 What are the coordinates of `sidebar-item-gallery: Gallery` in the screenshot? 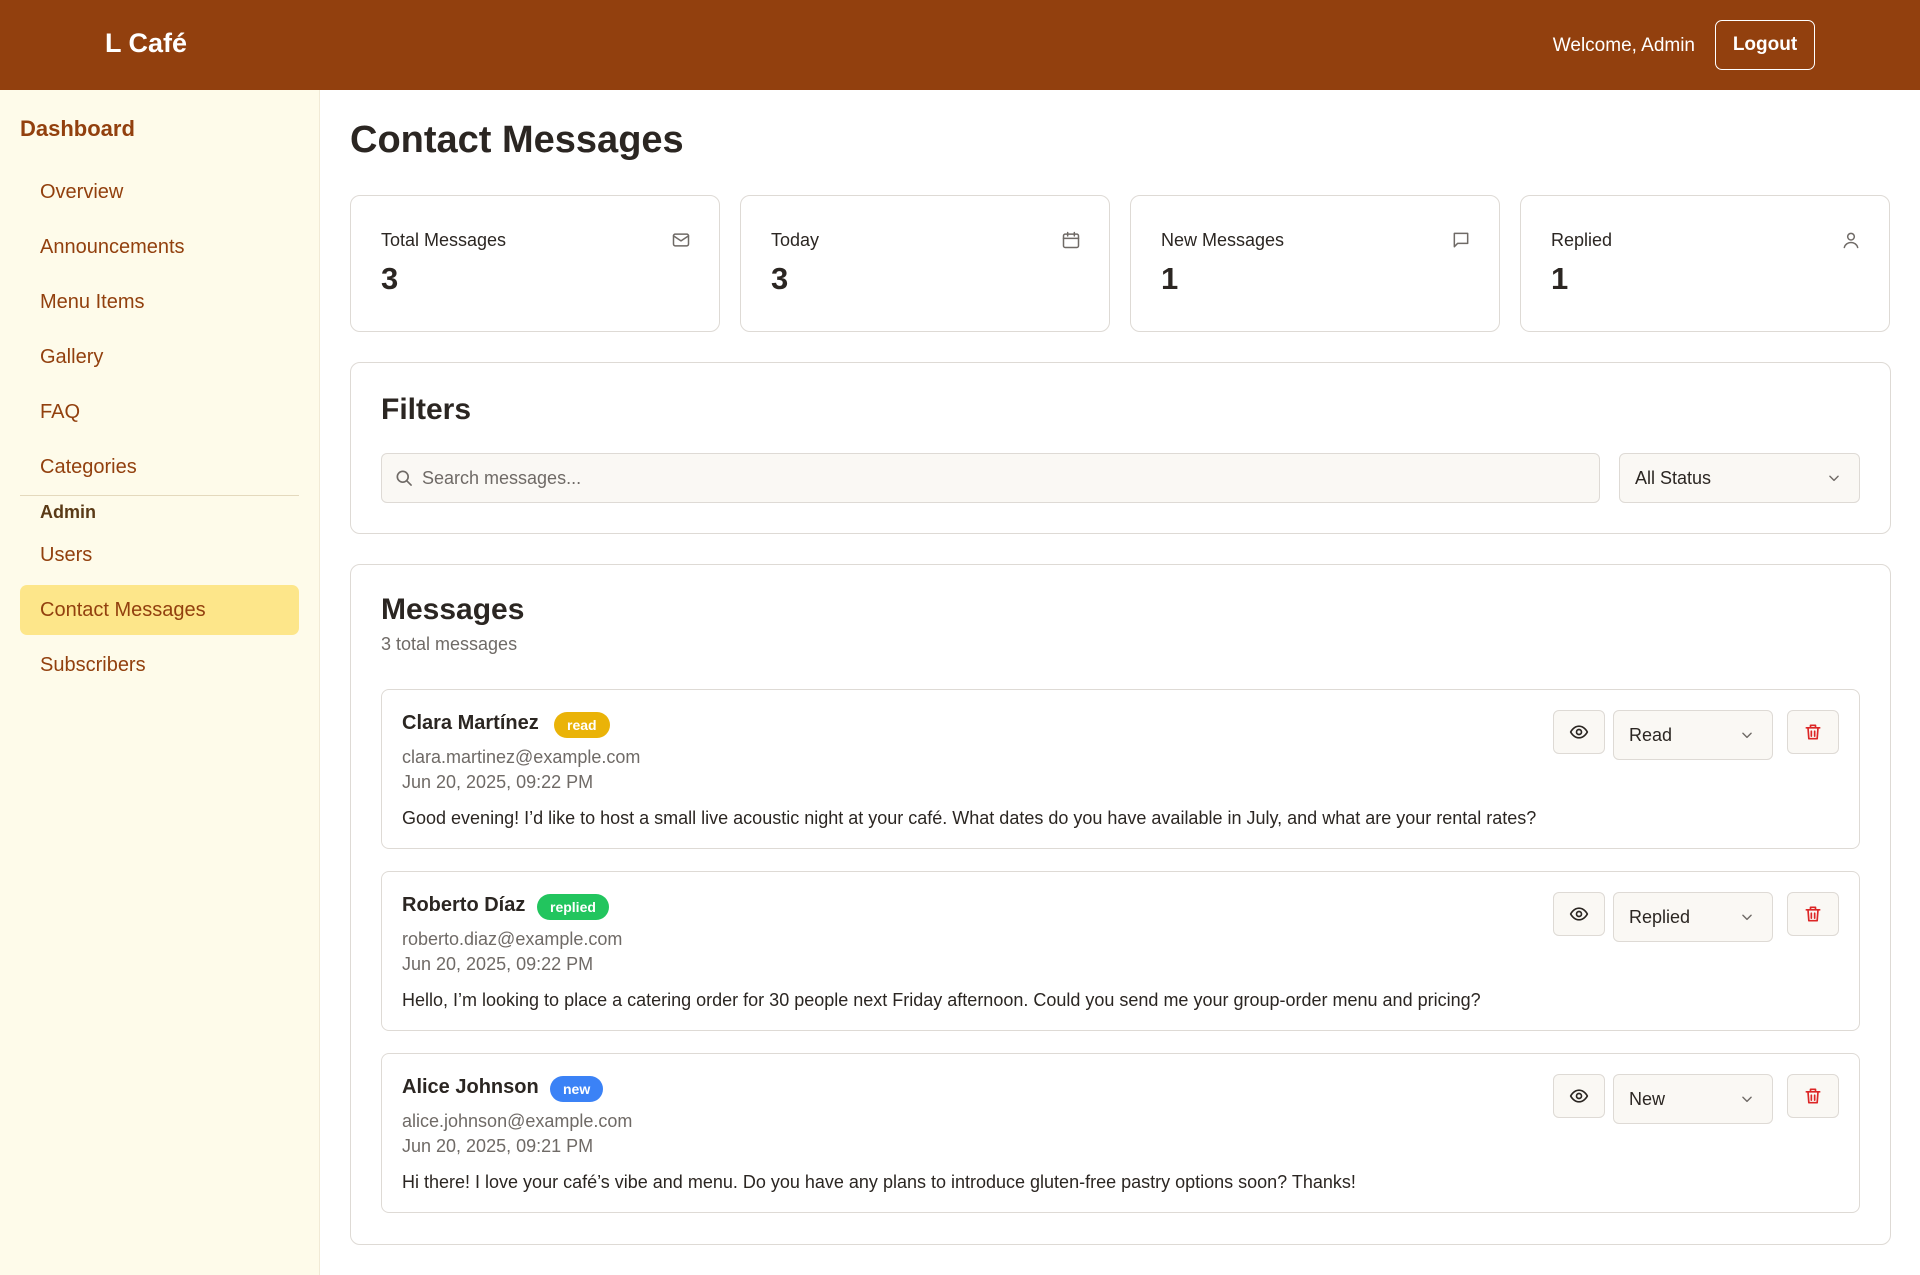 It's located at (159, 357).